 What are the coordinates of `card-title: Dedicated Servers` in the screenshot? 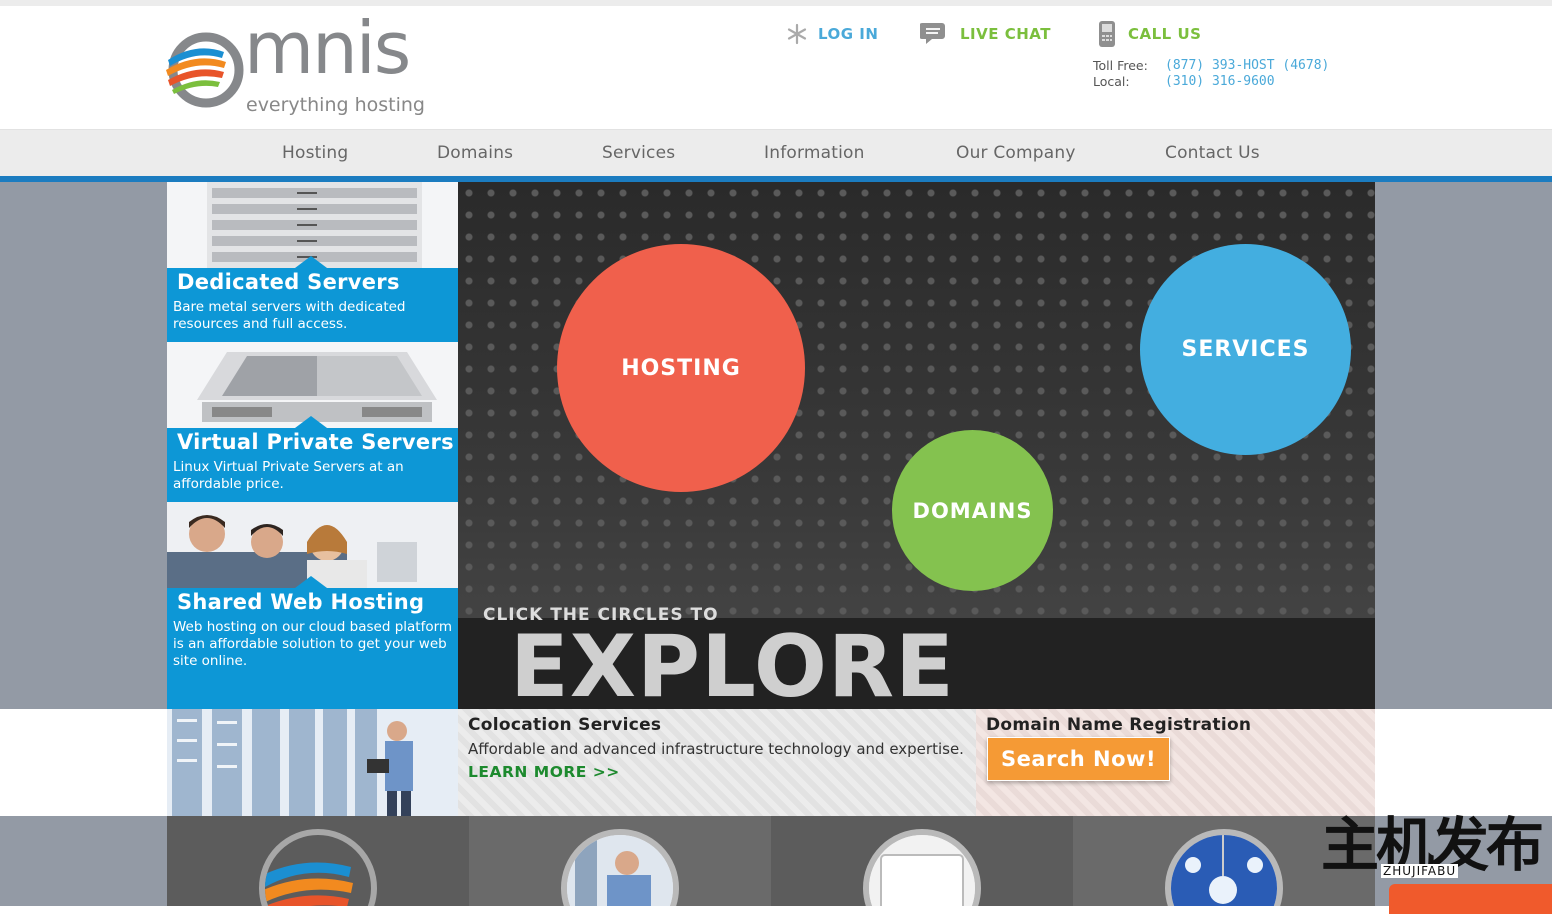 It's located at (288, 282).